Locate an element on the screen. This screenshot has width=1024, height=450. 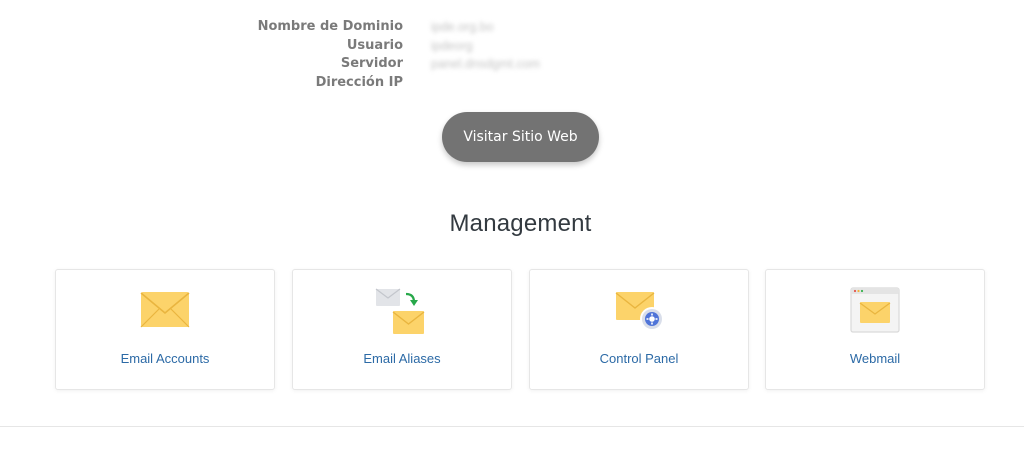
server-label: Servidor is located at coordinates (371, 63).